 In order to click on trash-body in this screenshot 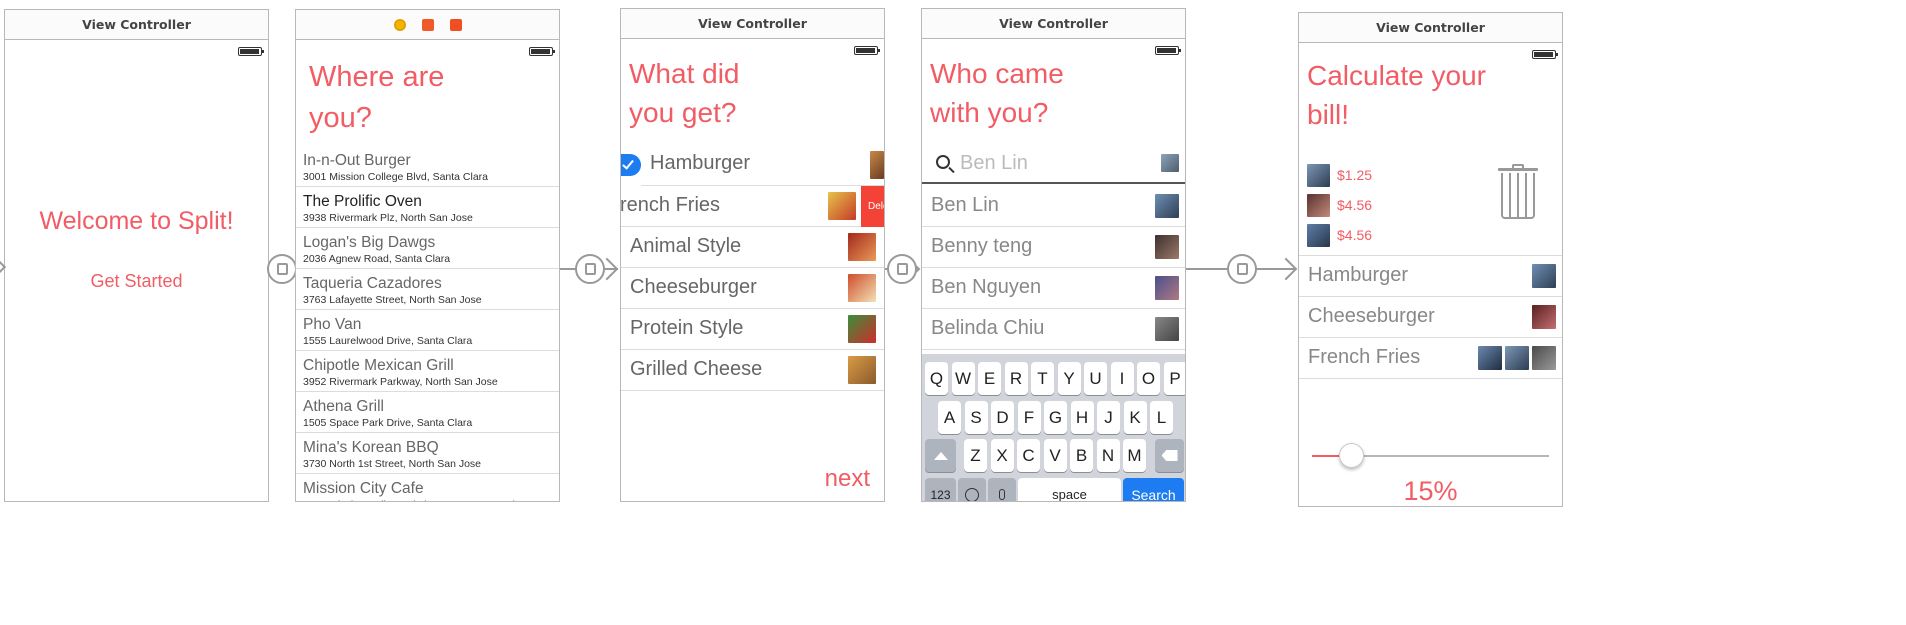, I will do `click(1518, 196)`.